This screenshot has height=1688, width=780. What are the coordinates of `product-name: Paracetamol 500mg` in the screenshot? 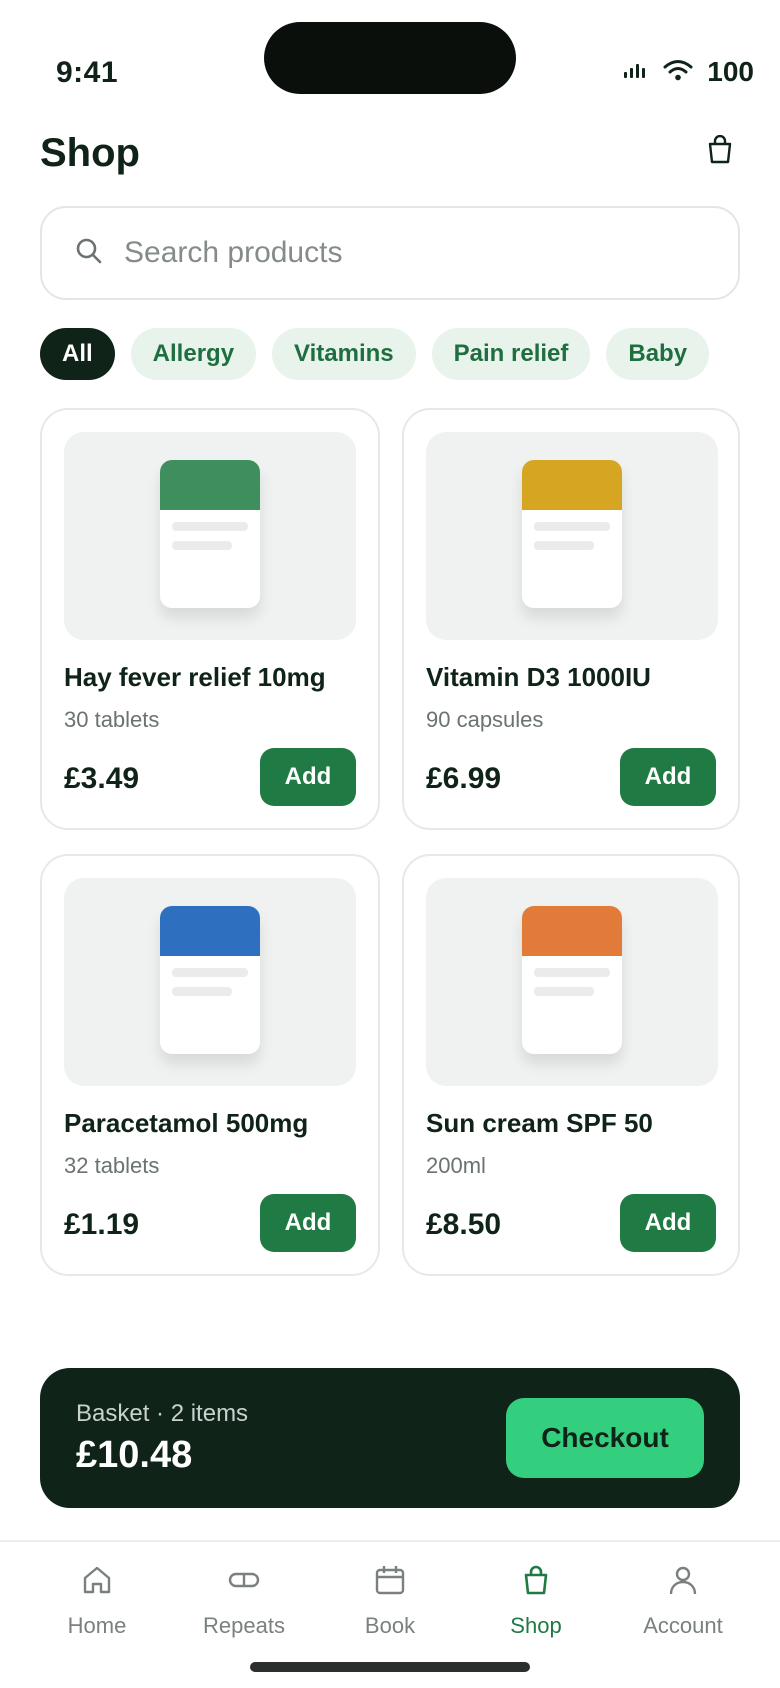 It's located at (186, 1123).